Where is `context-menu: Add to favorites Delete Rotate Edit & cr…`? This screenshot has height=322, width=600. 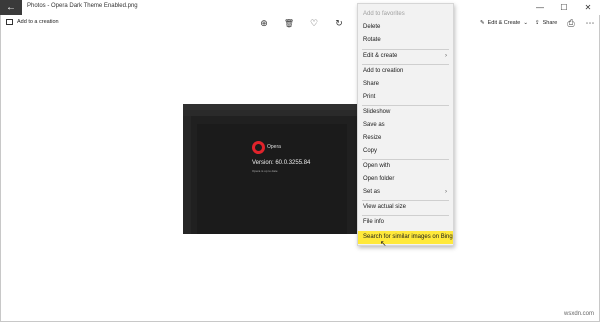 context-menu: Add to favorites Delete Rotate Edit & cr… is located at coordinates (405, 124).